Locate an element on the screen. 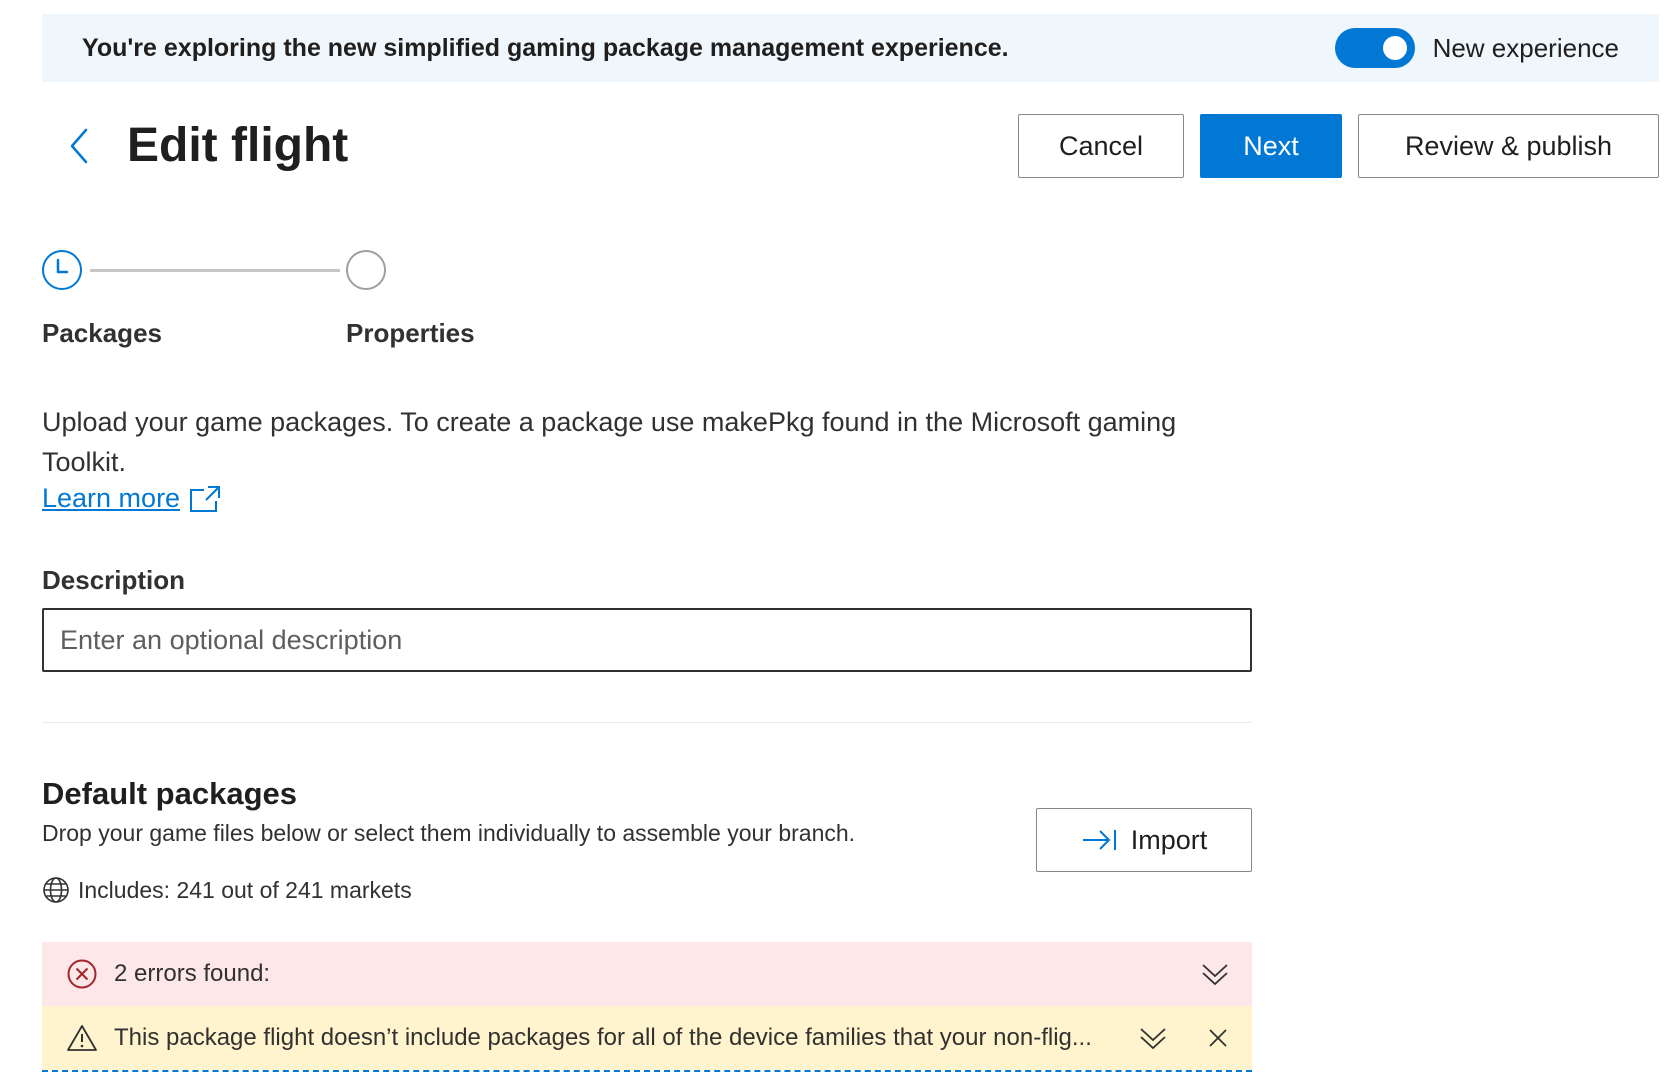 The image size is (1679, 1074). error-message-text: 2 errors found: is located at coordinates (192, 973).